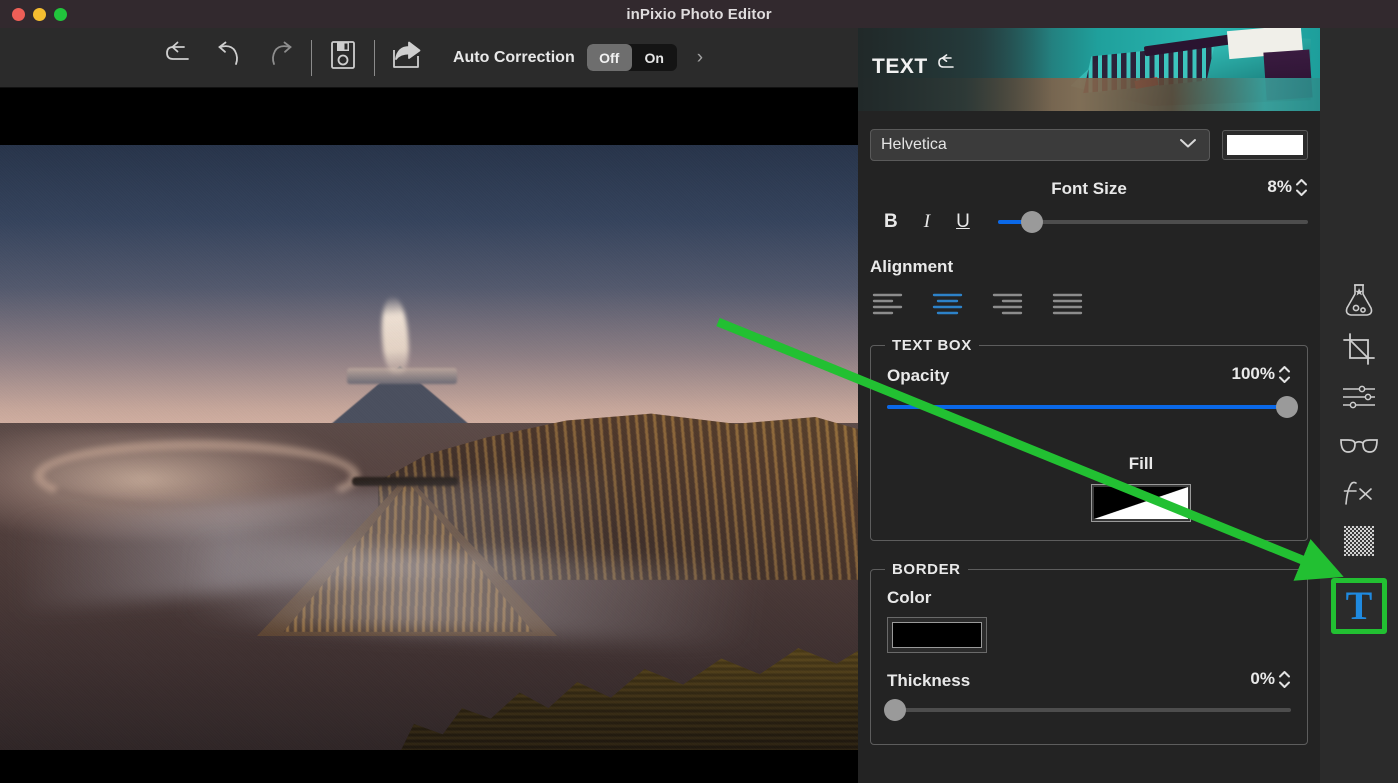 The image size is (1398, 783). I want to click on alignment-group, so click(1089, 306).